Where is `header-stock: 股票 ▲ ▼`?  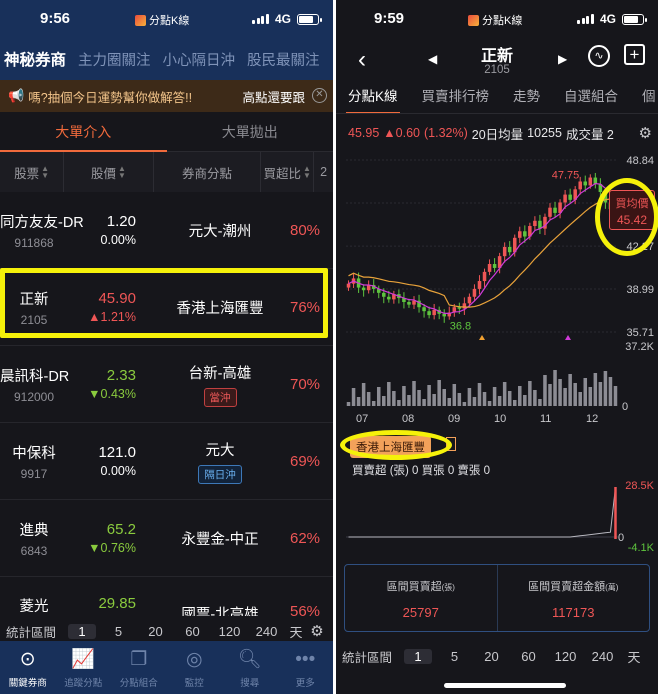
header-stock: 股票 ▲ ▼ is located at coordinates (32, 172).